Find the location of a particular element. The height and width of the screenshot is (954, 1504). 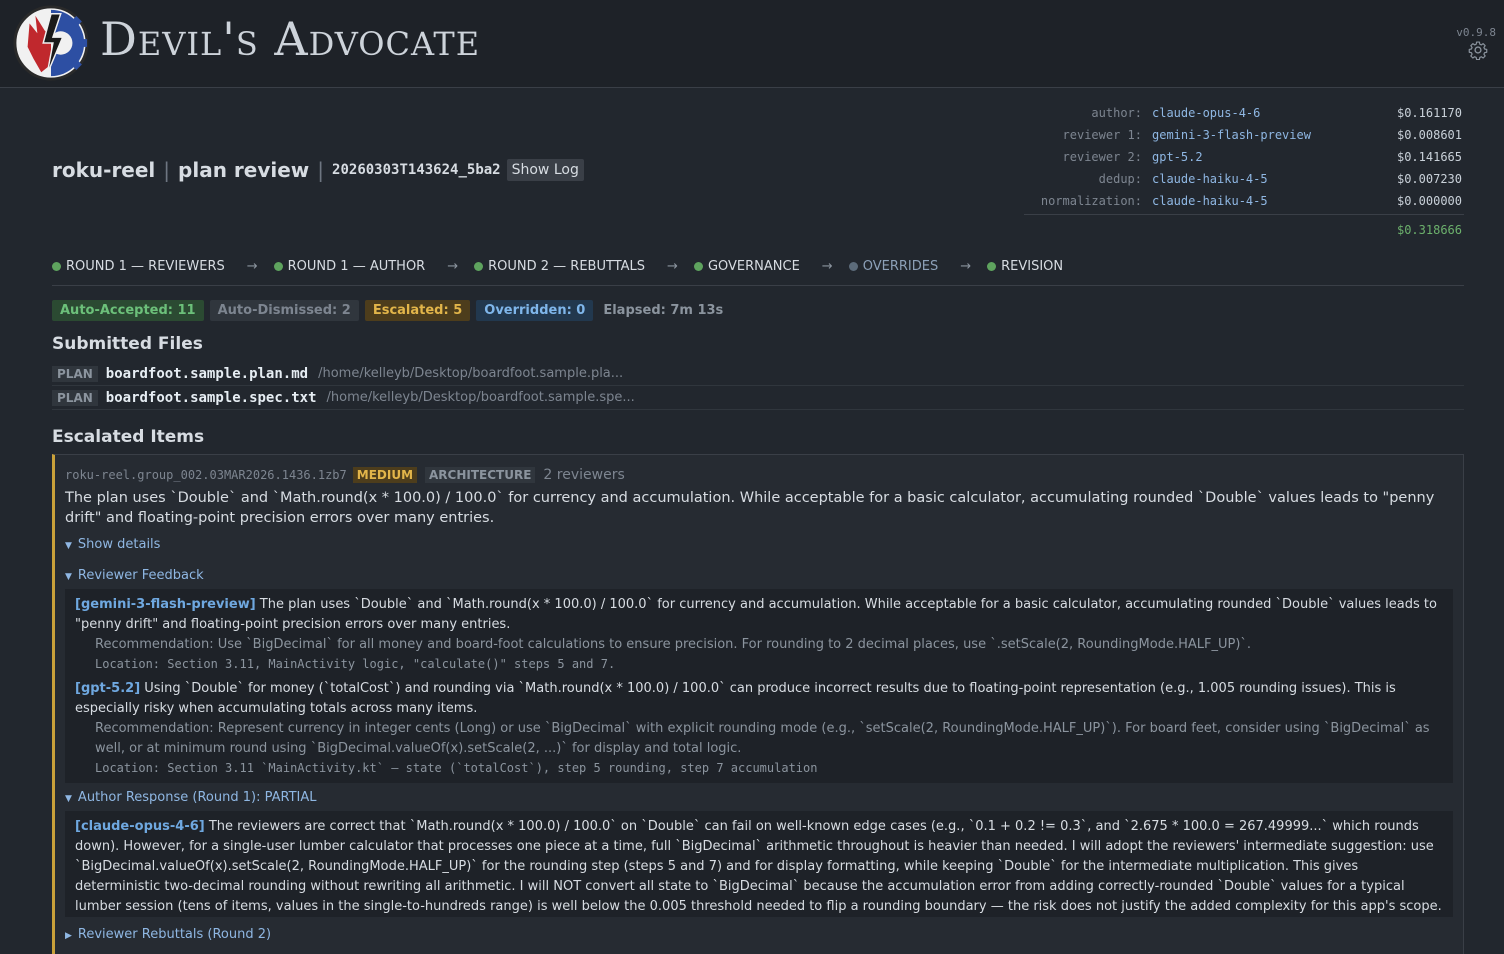

cost-amount: $0.007230 is located at coordinates (1429, 179).